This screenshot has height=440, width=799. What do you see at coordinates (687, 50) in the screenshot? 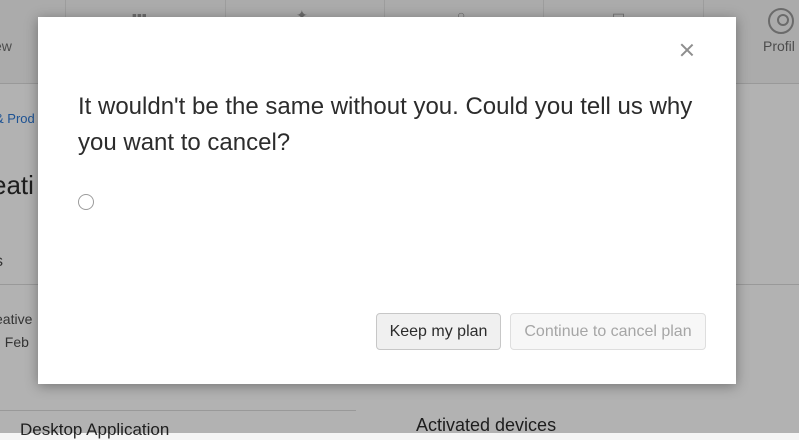
I see `close-icon` at bounding box center [687, 50].